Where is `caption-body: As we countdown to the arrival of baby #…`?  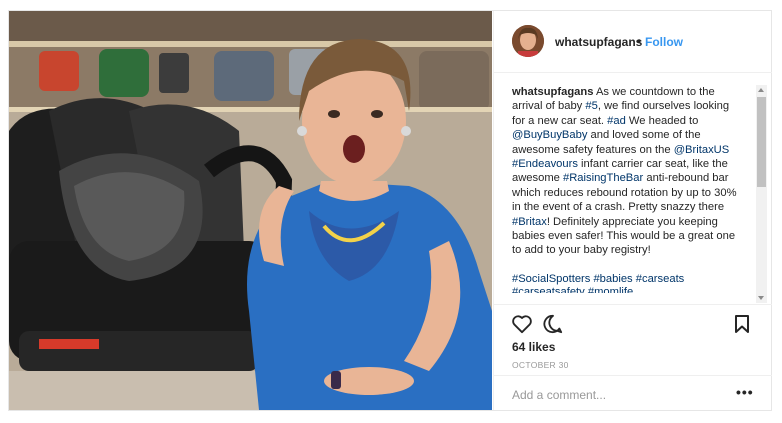 caption-body: As we countdown to the arrival of baby #… is located at coordinates (624, 171).